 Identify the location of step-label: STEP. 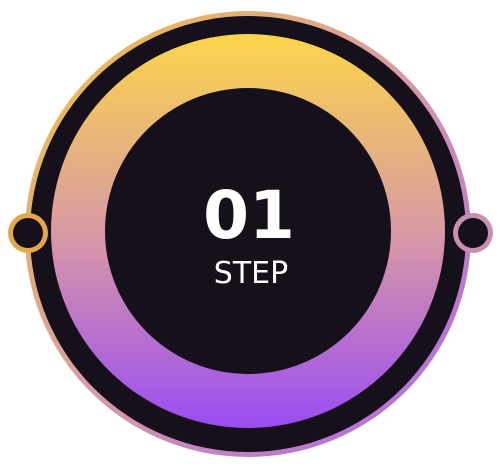
(251, 273).